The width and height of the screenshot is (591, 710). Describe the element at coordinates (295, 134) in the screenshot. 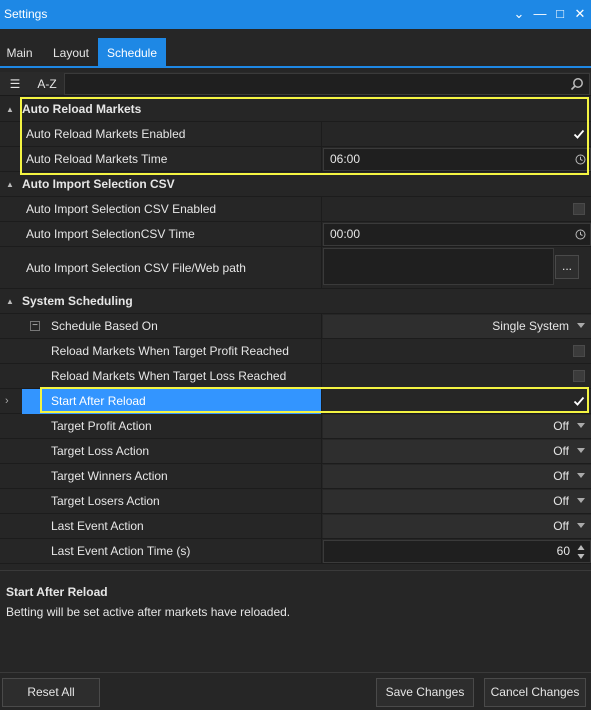

I see `property-row: Auto Reload Markets Enabled` at that location.